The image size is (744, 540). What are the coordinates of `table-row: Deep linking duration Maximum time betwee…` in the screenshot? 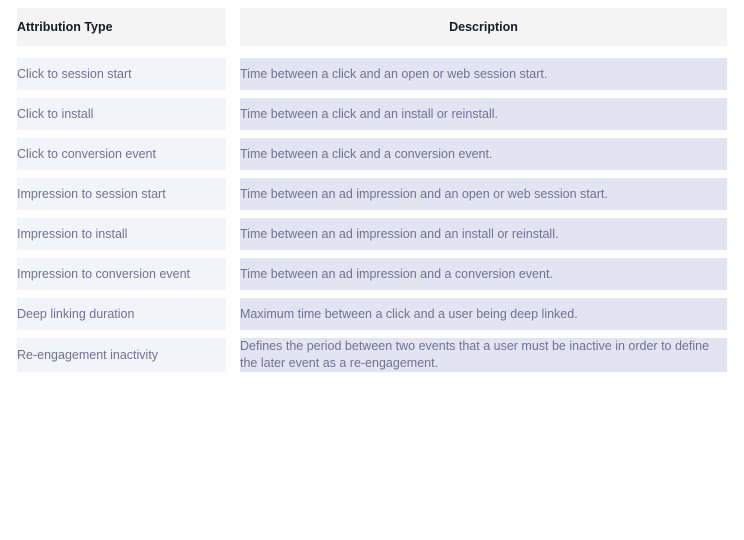 It's located at (372, 314).